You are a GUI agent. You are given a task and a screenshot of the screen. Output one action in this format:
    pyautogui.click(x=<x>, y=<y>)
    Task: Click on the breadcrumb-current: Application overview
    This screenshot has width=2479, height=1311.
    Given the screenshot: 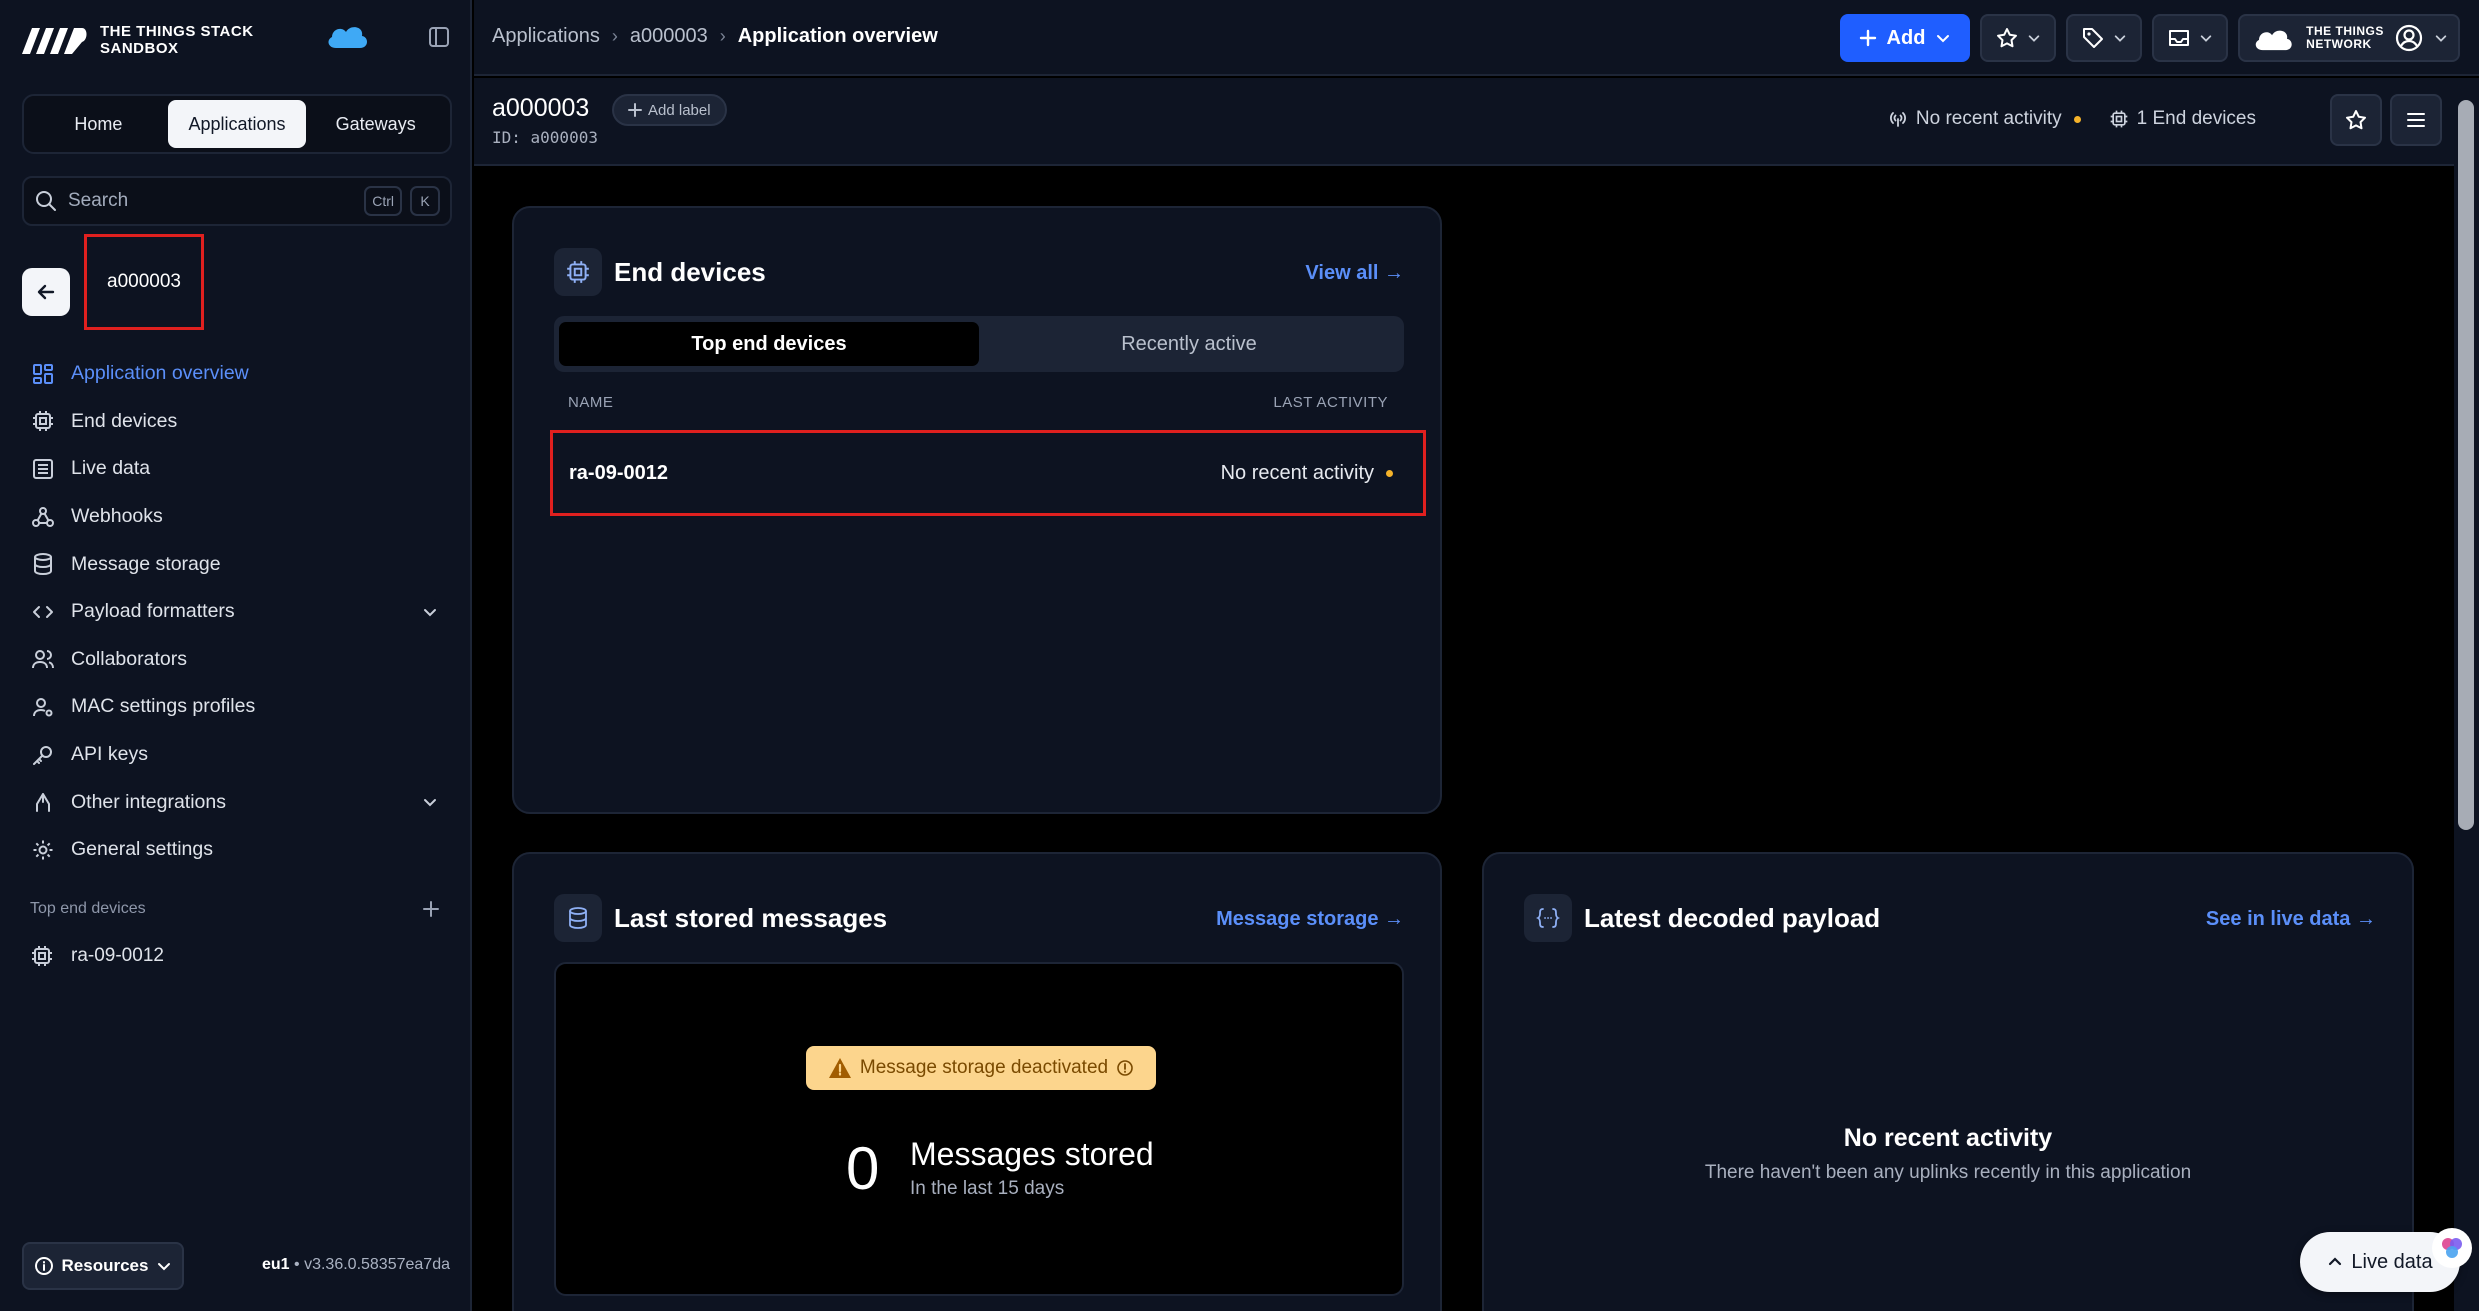 What is the action you would take?
    pyautogui.click(x=837, y=36)
    